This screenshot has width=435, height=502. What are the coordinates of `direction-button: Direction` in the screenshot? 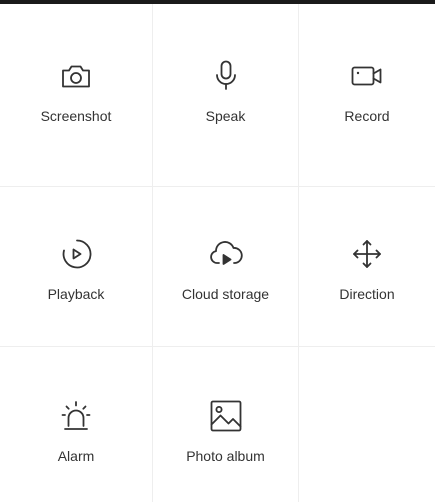 It's located at (367, 268).